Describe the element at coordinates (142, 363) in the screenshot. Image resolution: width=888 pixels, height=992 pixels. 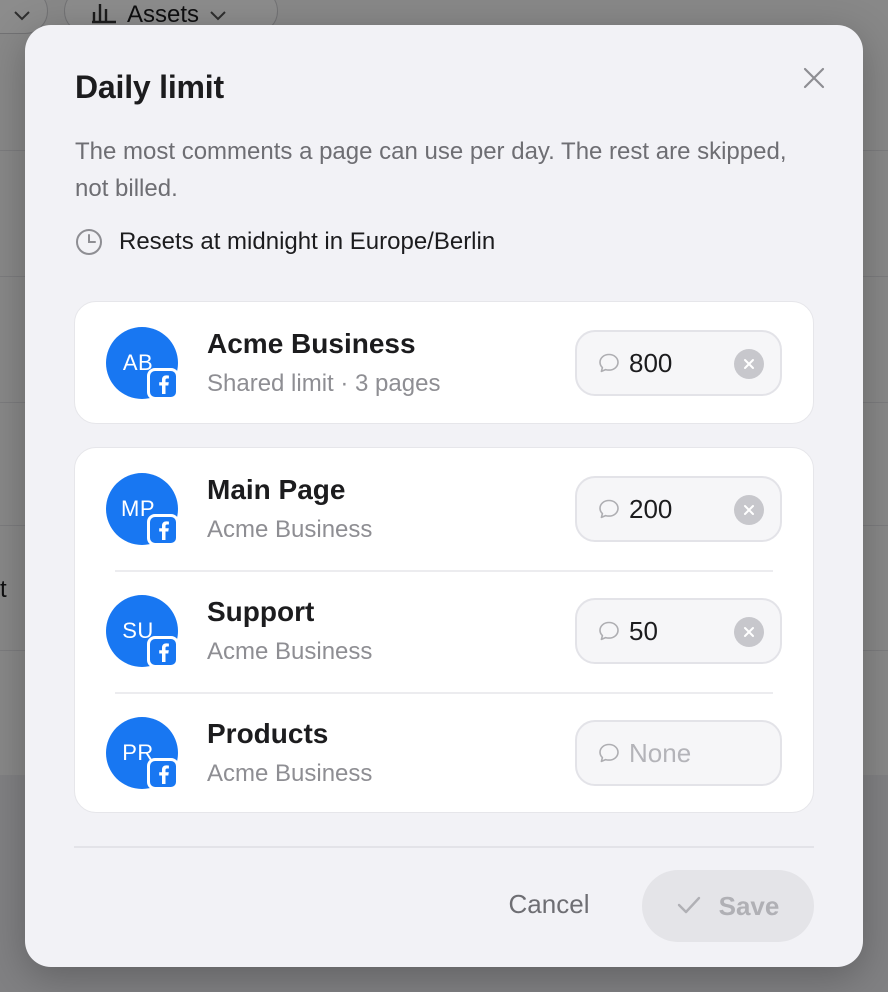
I see `avatar: AB` at that location.